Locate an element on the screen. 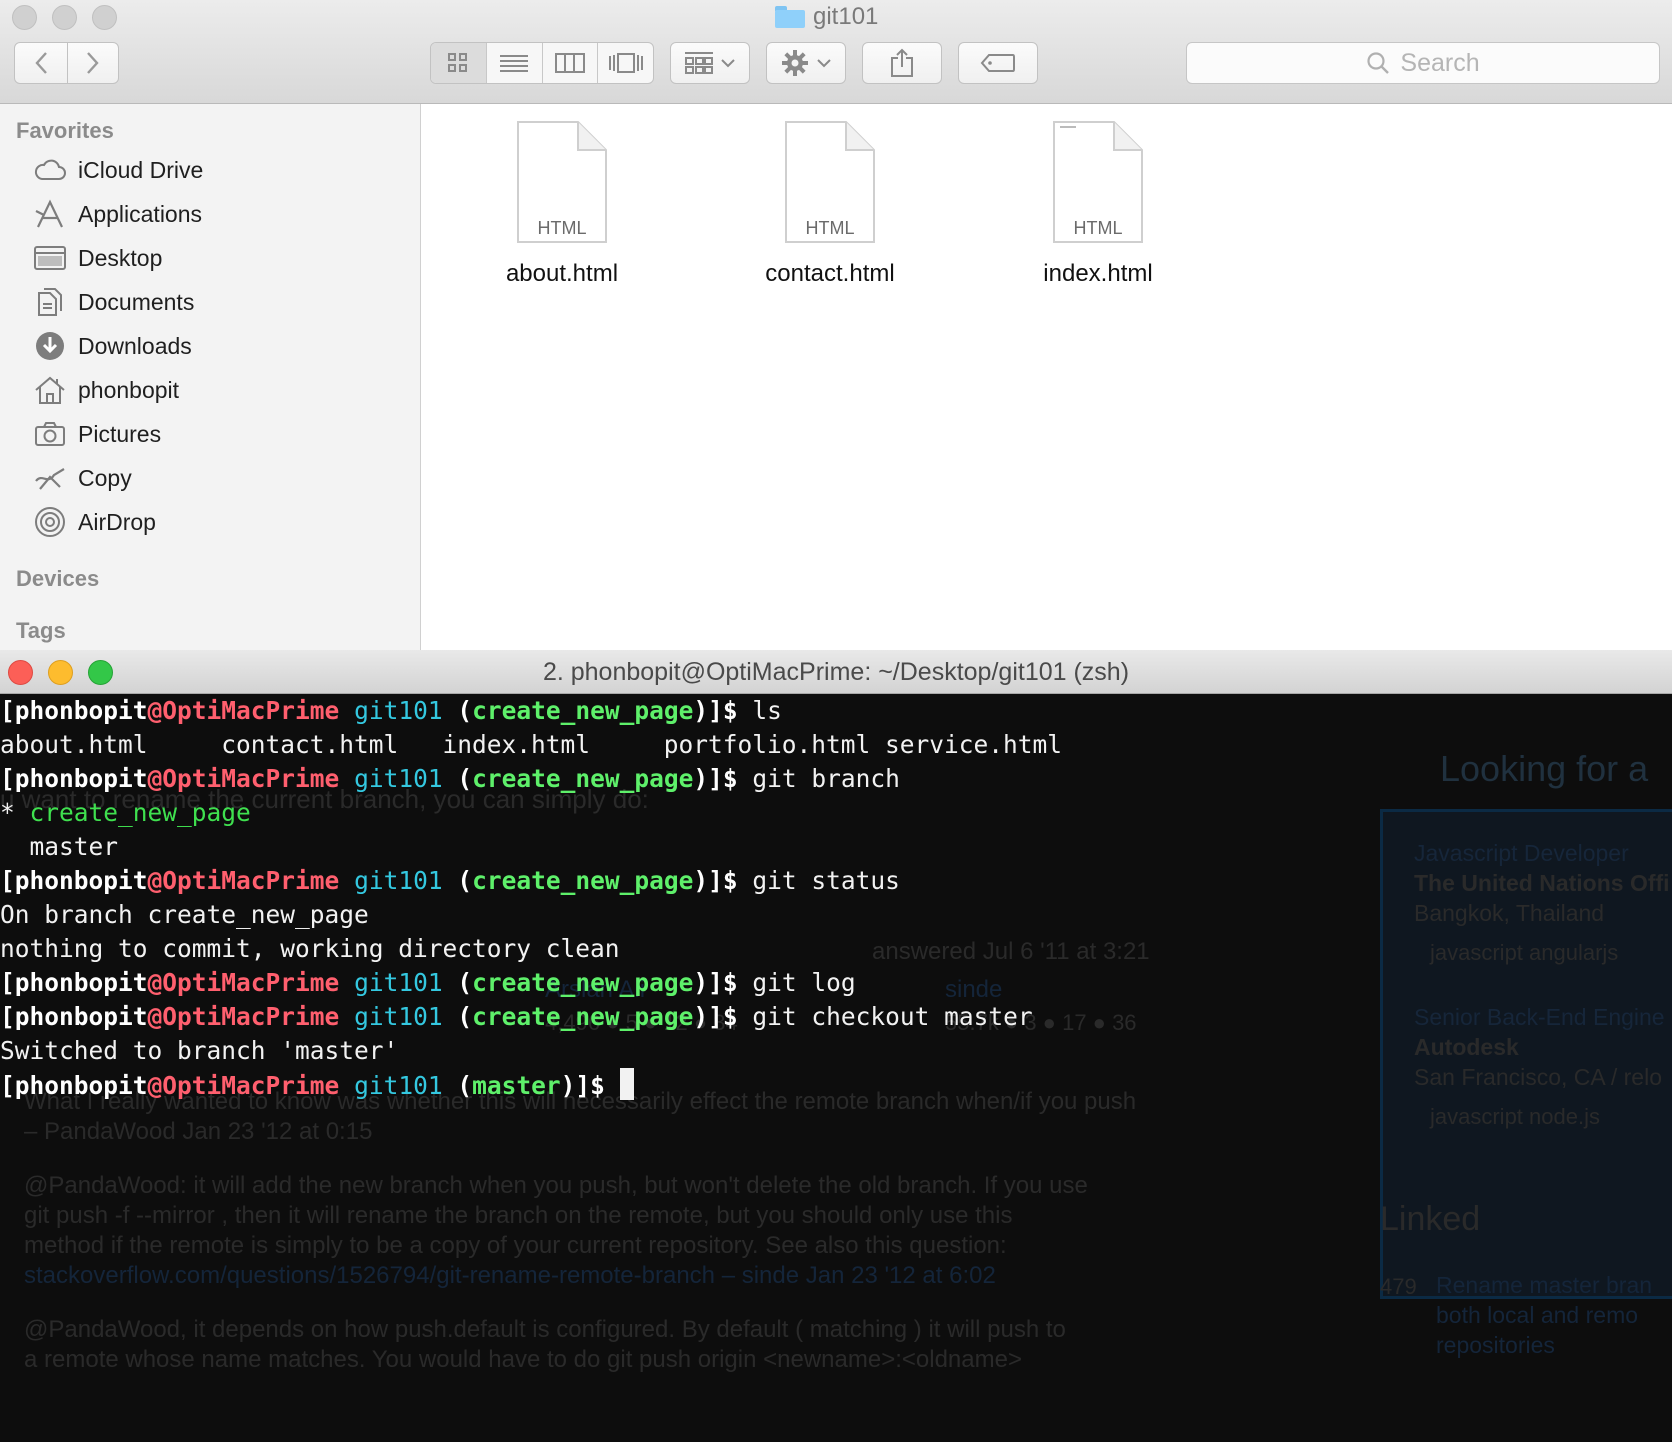 The image size is (1672, 1442). desktop-icon is located at coordinates (50, 258).